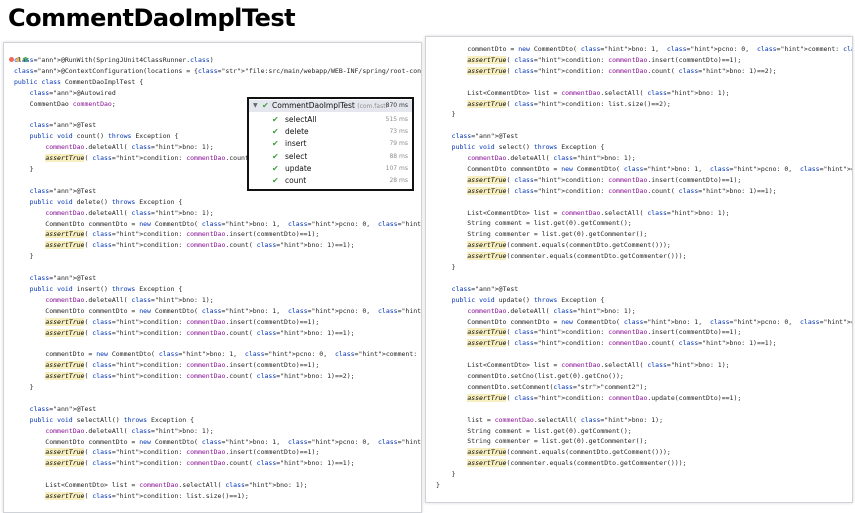  What do you see at coordinates (296, 156) in the screenshot?
I see `test-name: select` at bounding box center [296, 156].